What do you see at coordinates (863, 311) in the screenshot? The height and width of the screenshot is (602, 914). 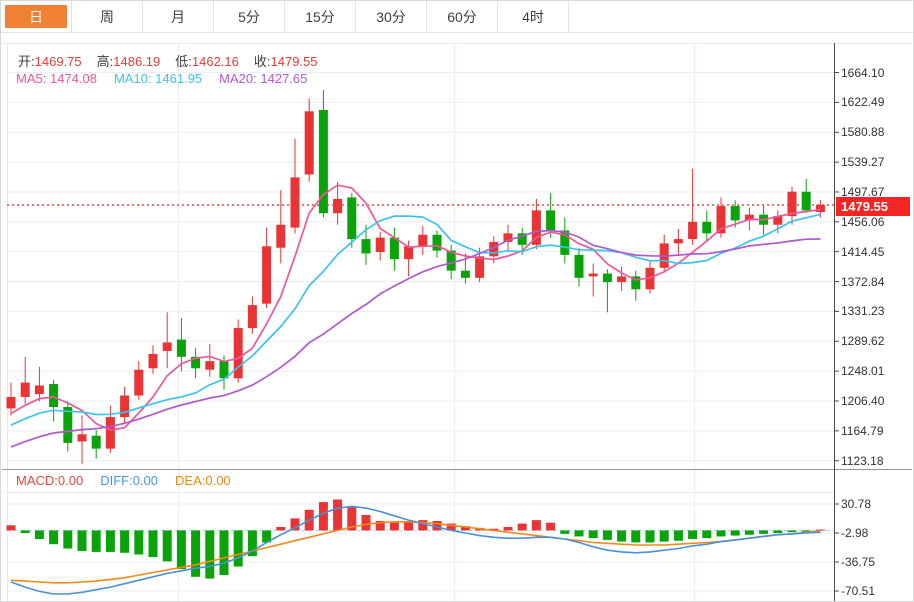 I see `price-axis-label: 1331.23` at bounding box center [863, 311].